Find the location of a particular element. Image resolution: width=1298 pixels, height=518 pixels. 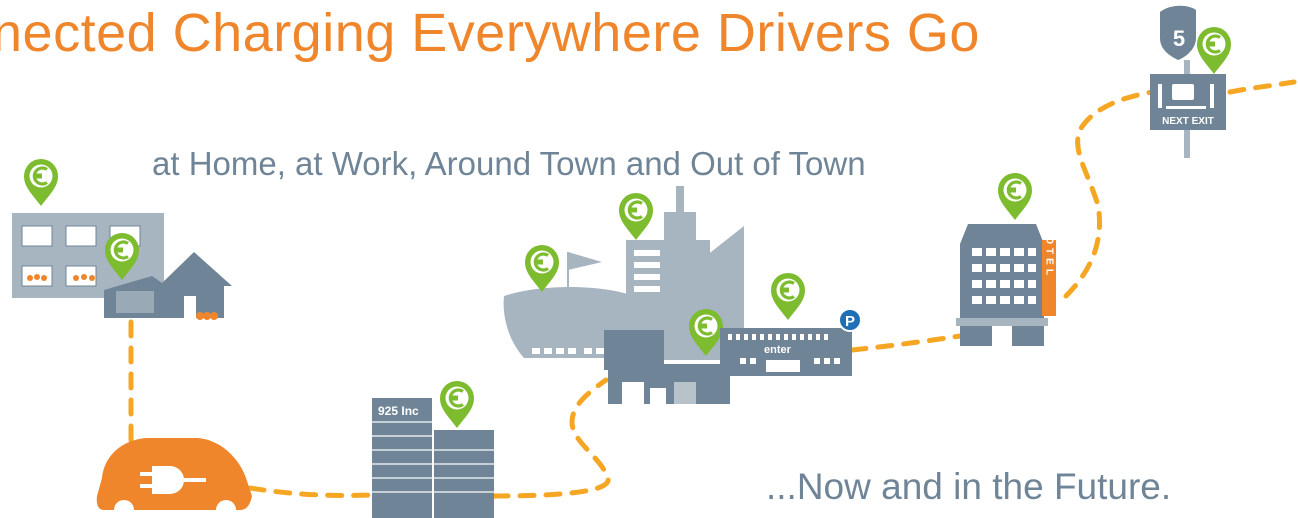

parking-label: P is located at coordinates (850, 321).